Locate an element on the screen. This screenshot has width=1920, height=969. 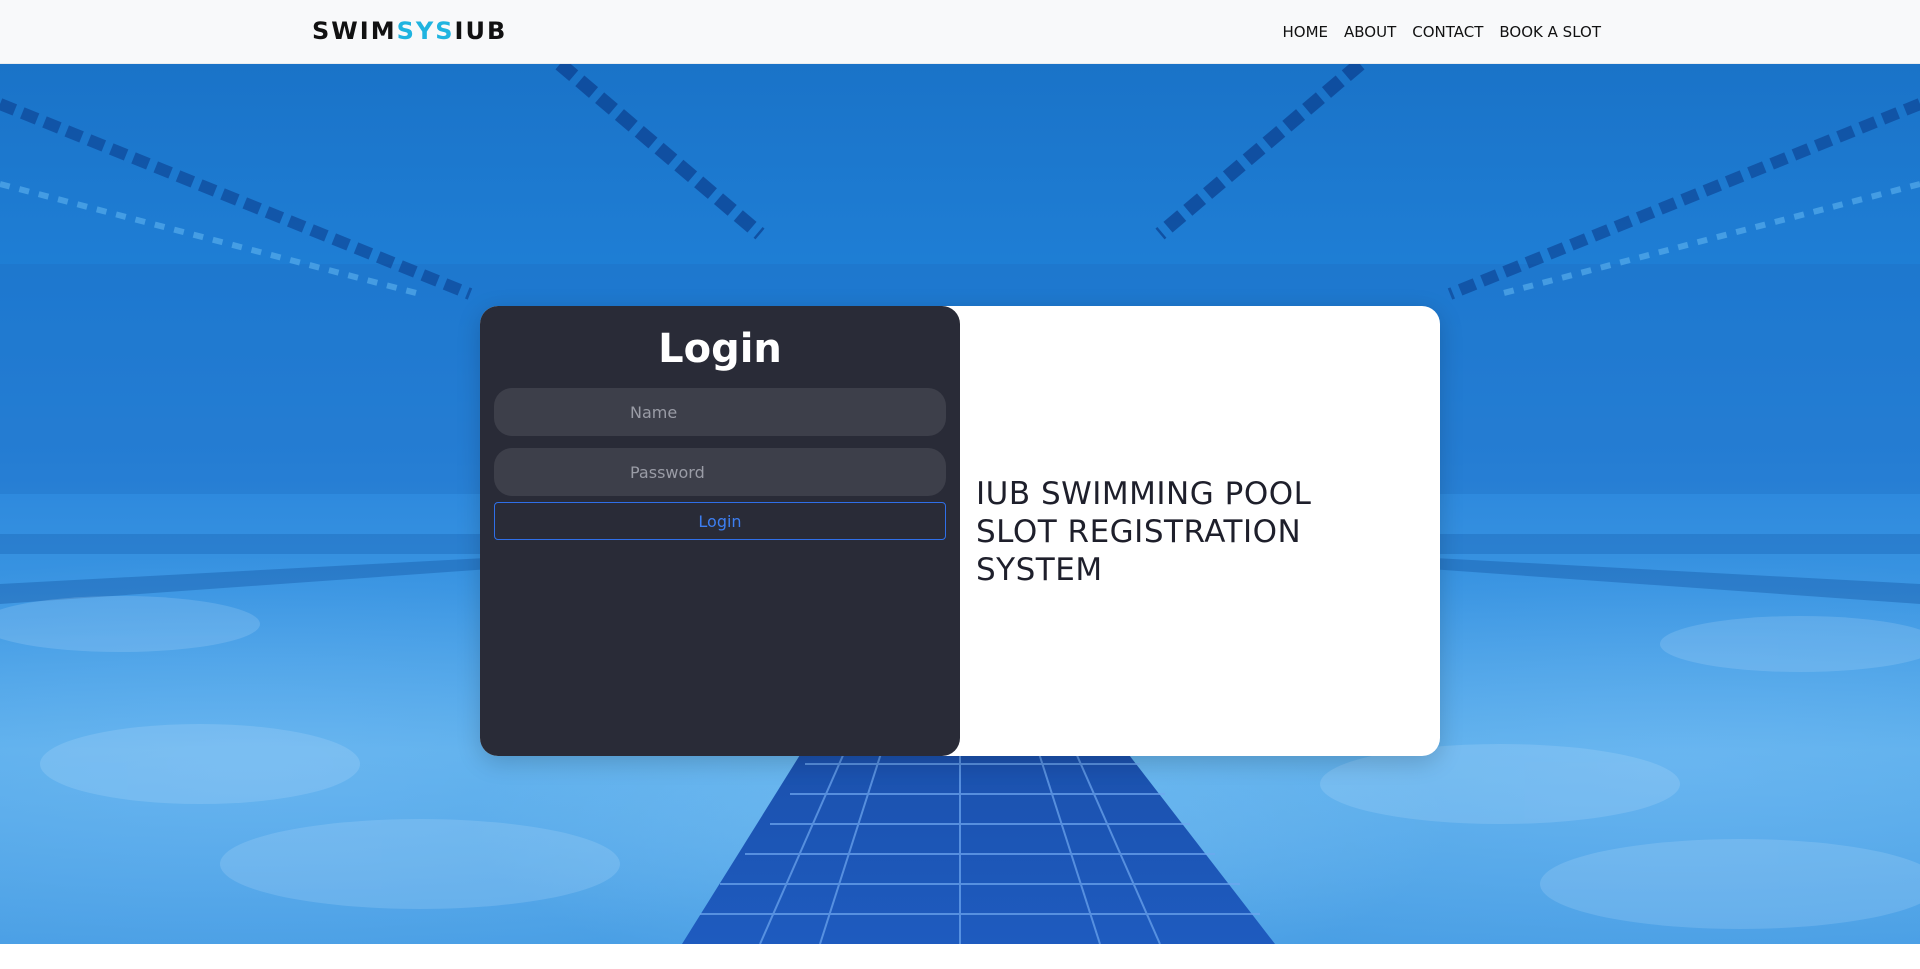
nav-link-home: HOME is located at coordinates (1306, 32).